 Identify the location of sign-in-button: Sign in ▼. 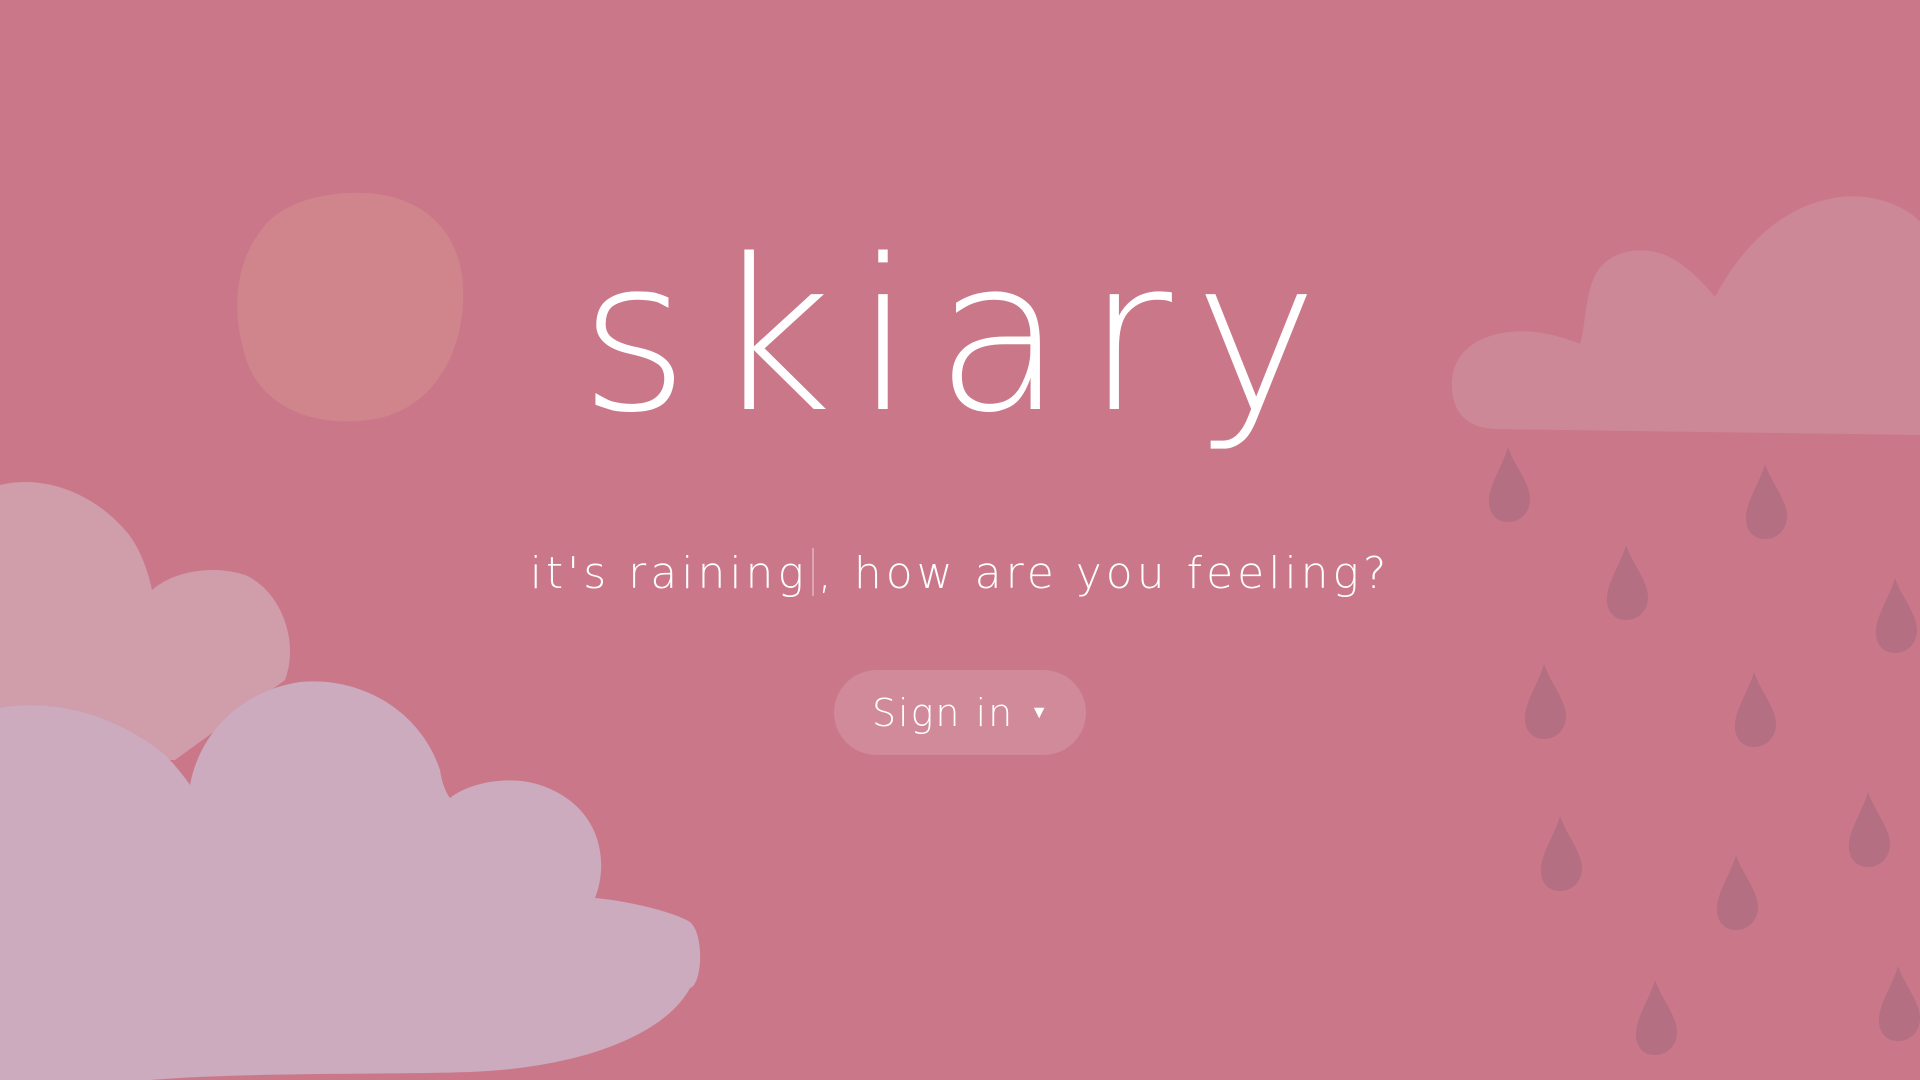
(960, 712).